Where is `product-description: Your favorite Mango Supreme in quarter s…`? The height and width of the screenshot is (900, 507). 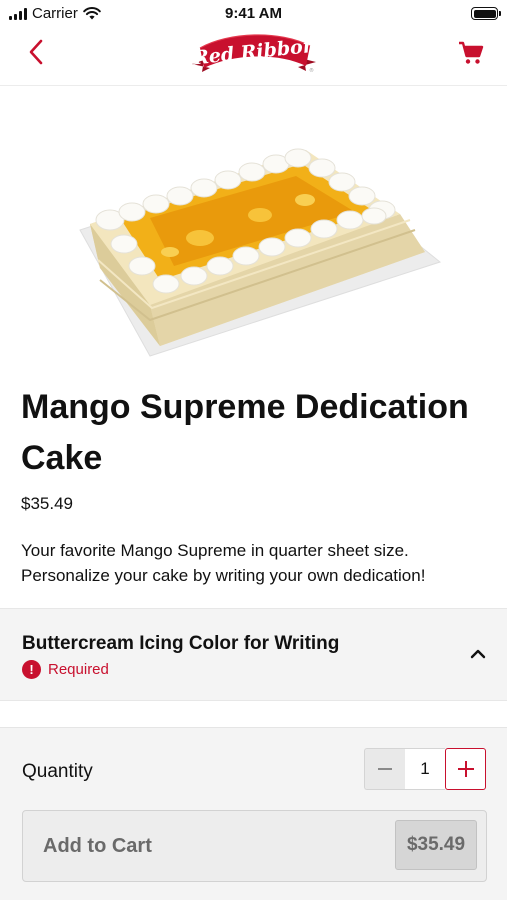 product-description: Your favorite Mango Supreme in quarter s… is located at coordinates (223, 563).